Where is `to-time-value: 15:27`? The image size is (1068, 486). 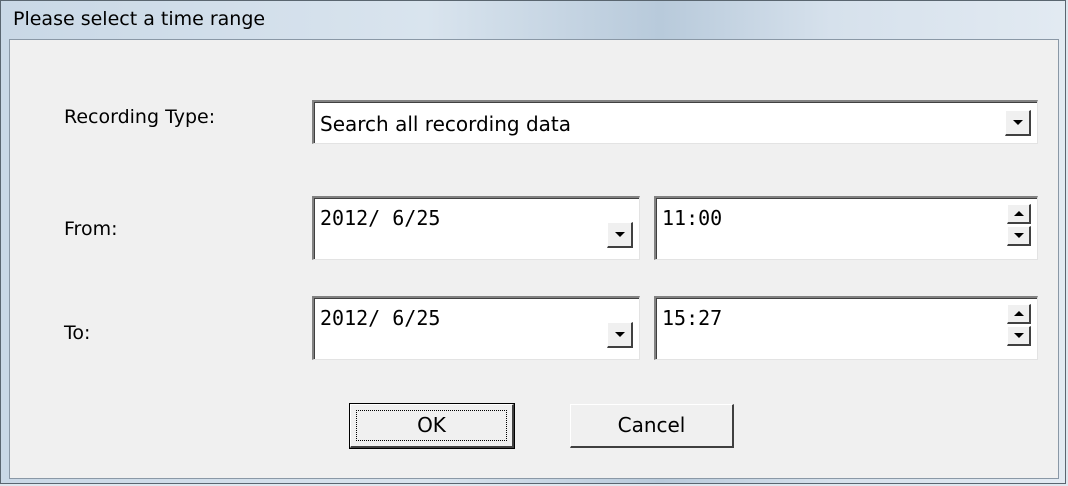
to-time-value: 15:27 is located at coordinates (692, 318).